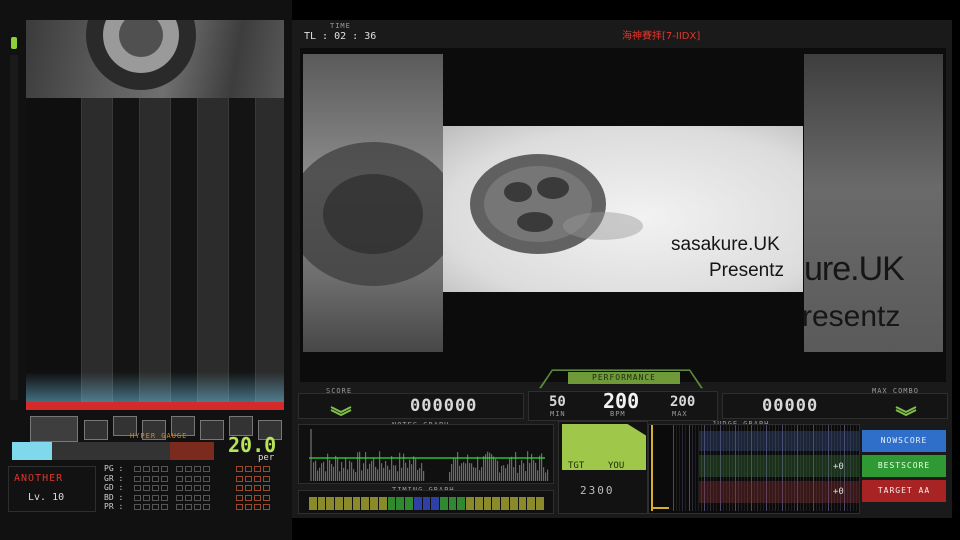 Image resolution: width=960 pixels, height=540 pixels. Describe the element at coordinates (194, 469) in the screenshot. I see `judge-row: PG :` at that location.